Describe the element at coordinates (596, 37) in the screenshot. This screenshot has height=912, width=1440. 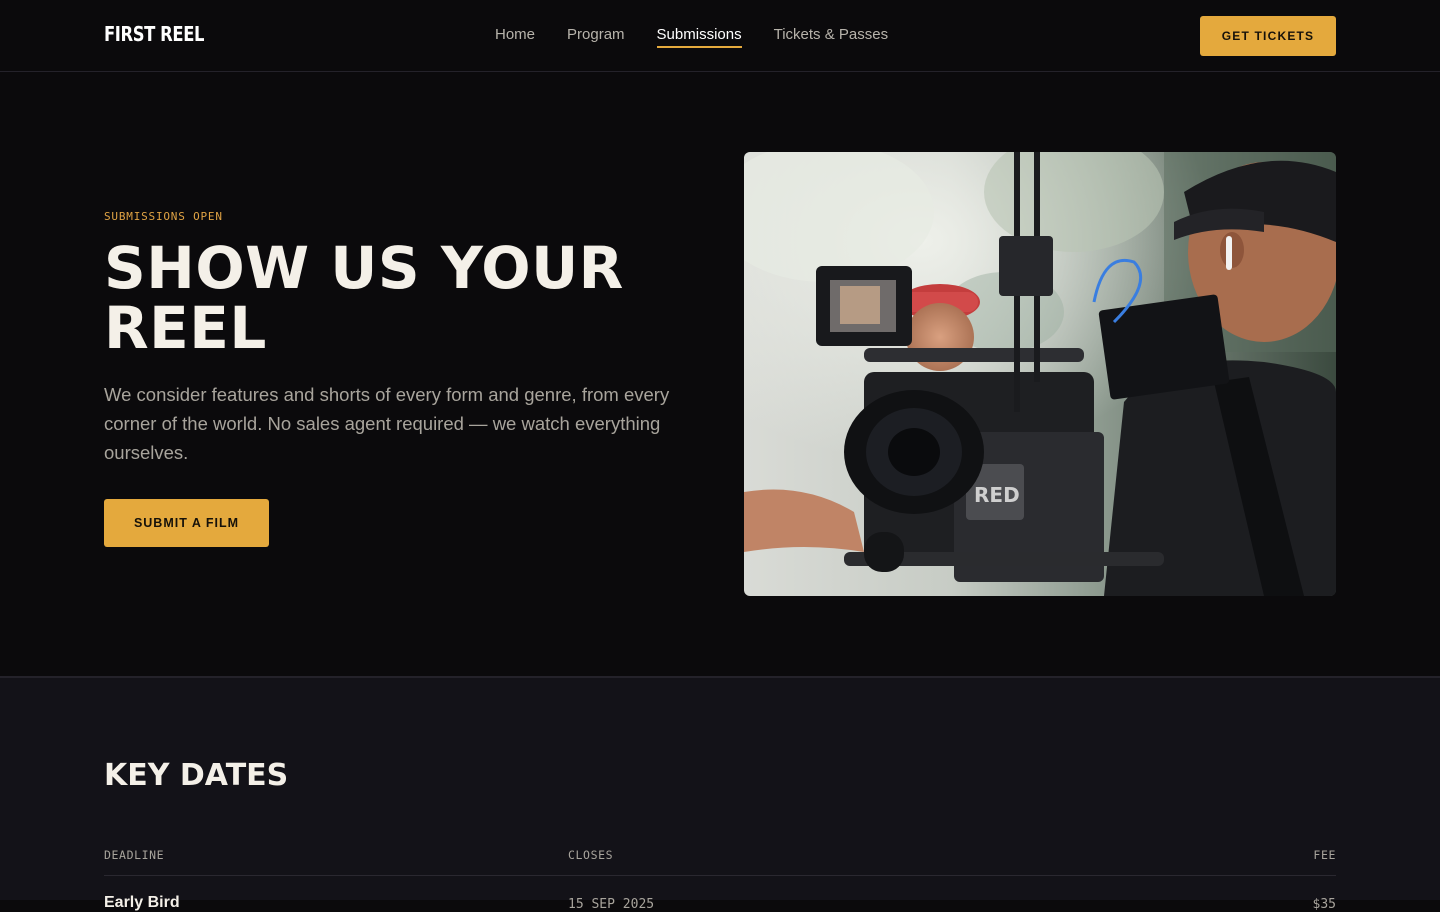
I see `nav-program: Program` at that location.